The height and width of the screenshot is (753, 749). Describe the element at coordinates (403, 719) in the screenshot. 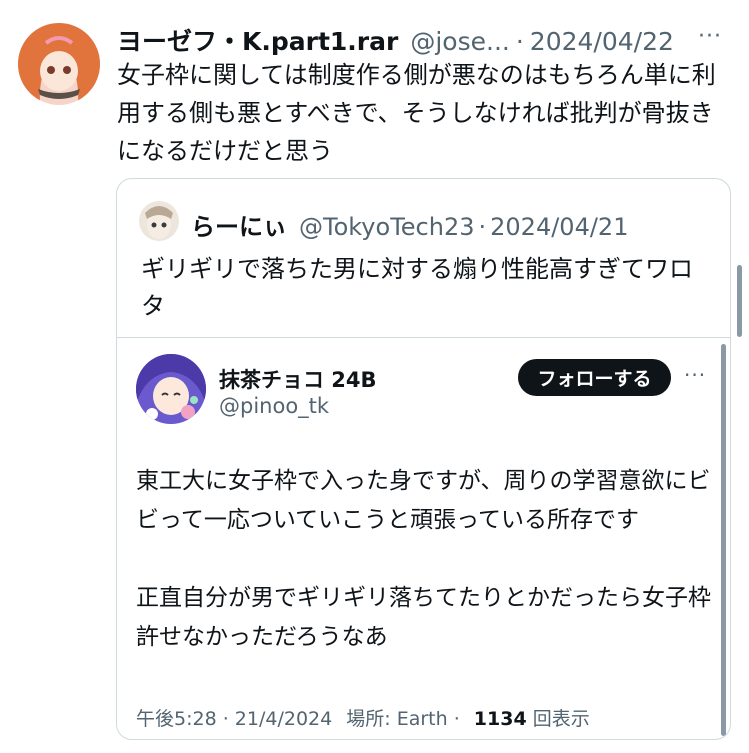

I see `meta-location: 場所: Earth ·` at that location.